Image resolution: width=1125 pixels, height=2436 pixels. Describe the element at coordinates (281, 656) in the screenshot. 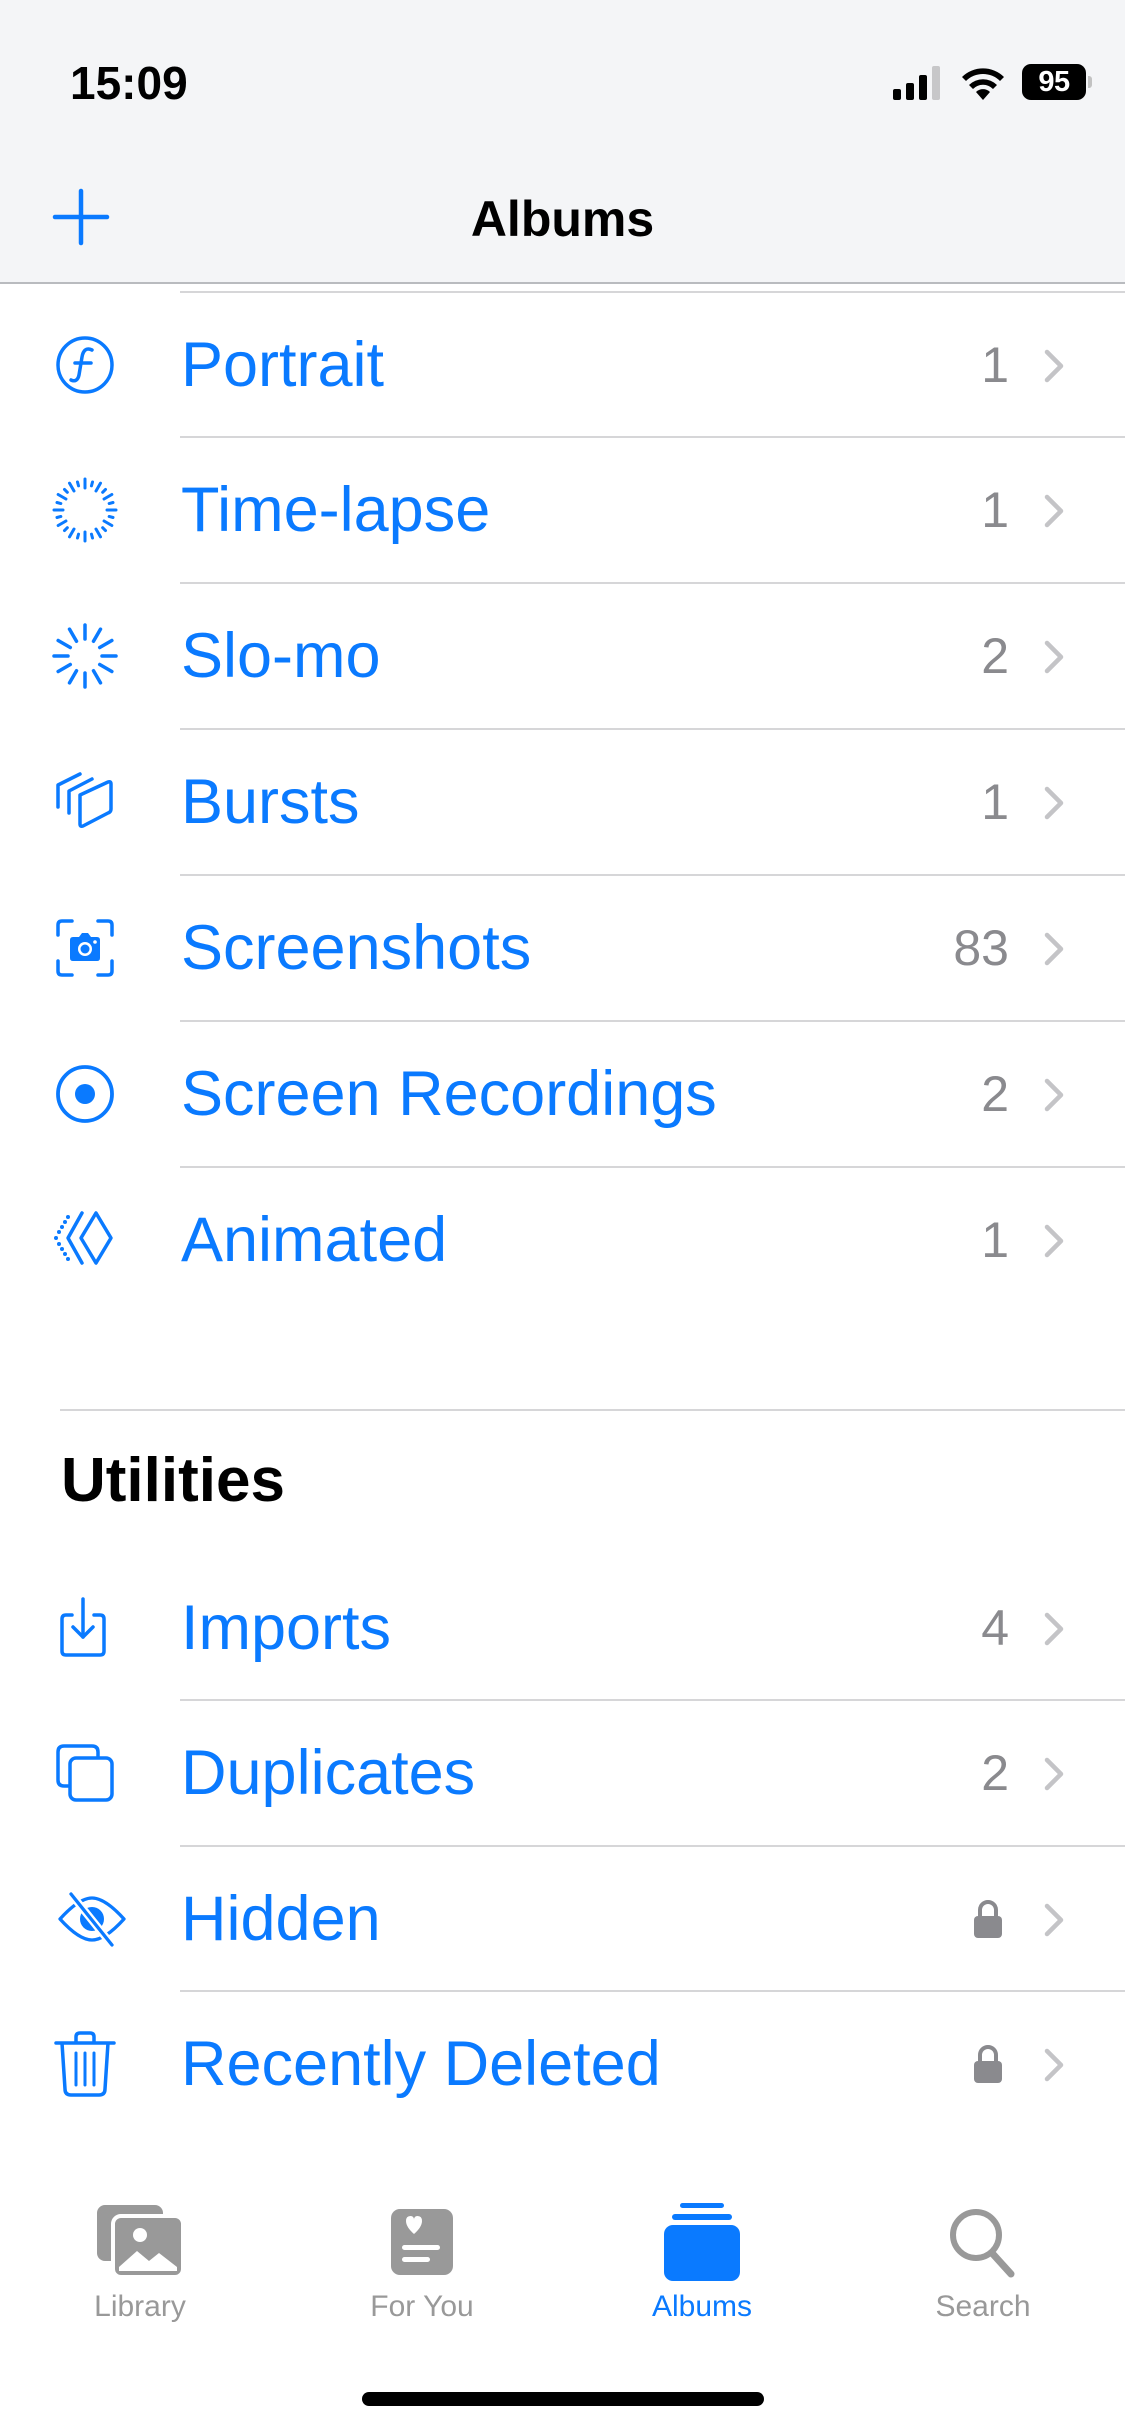

I see `album-label: Slo-mo` at that location.